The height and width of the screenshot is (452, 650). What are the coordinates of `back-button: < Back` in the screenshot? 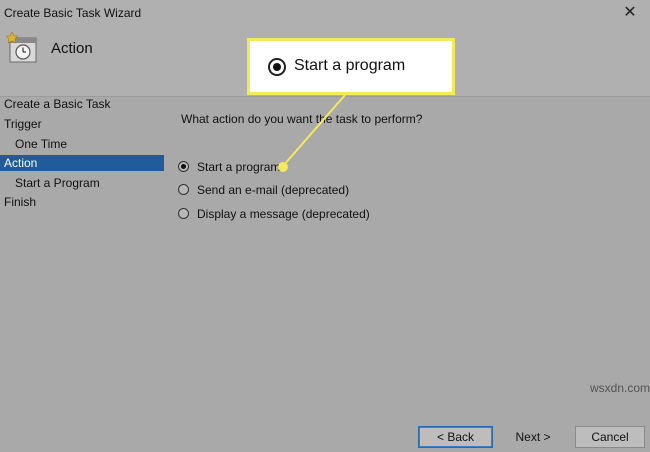 It's located at (455, 437).